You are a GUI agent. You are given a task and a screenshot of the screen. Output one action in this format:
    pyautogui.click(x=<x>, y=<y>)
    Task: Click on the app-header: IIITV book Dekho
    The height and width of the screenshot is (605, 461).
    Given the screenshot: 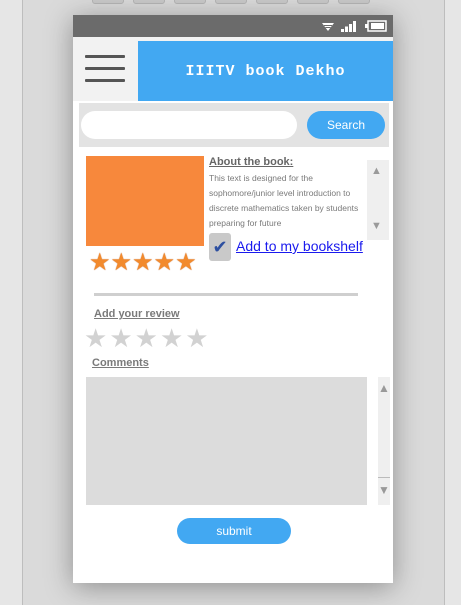 What is the action you would take?
    pyautogui.click(x=233, y=69)
    